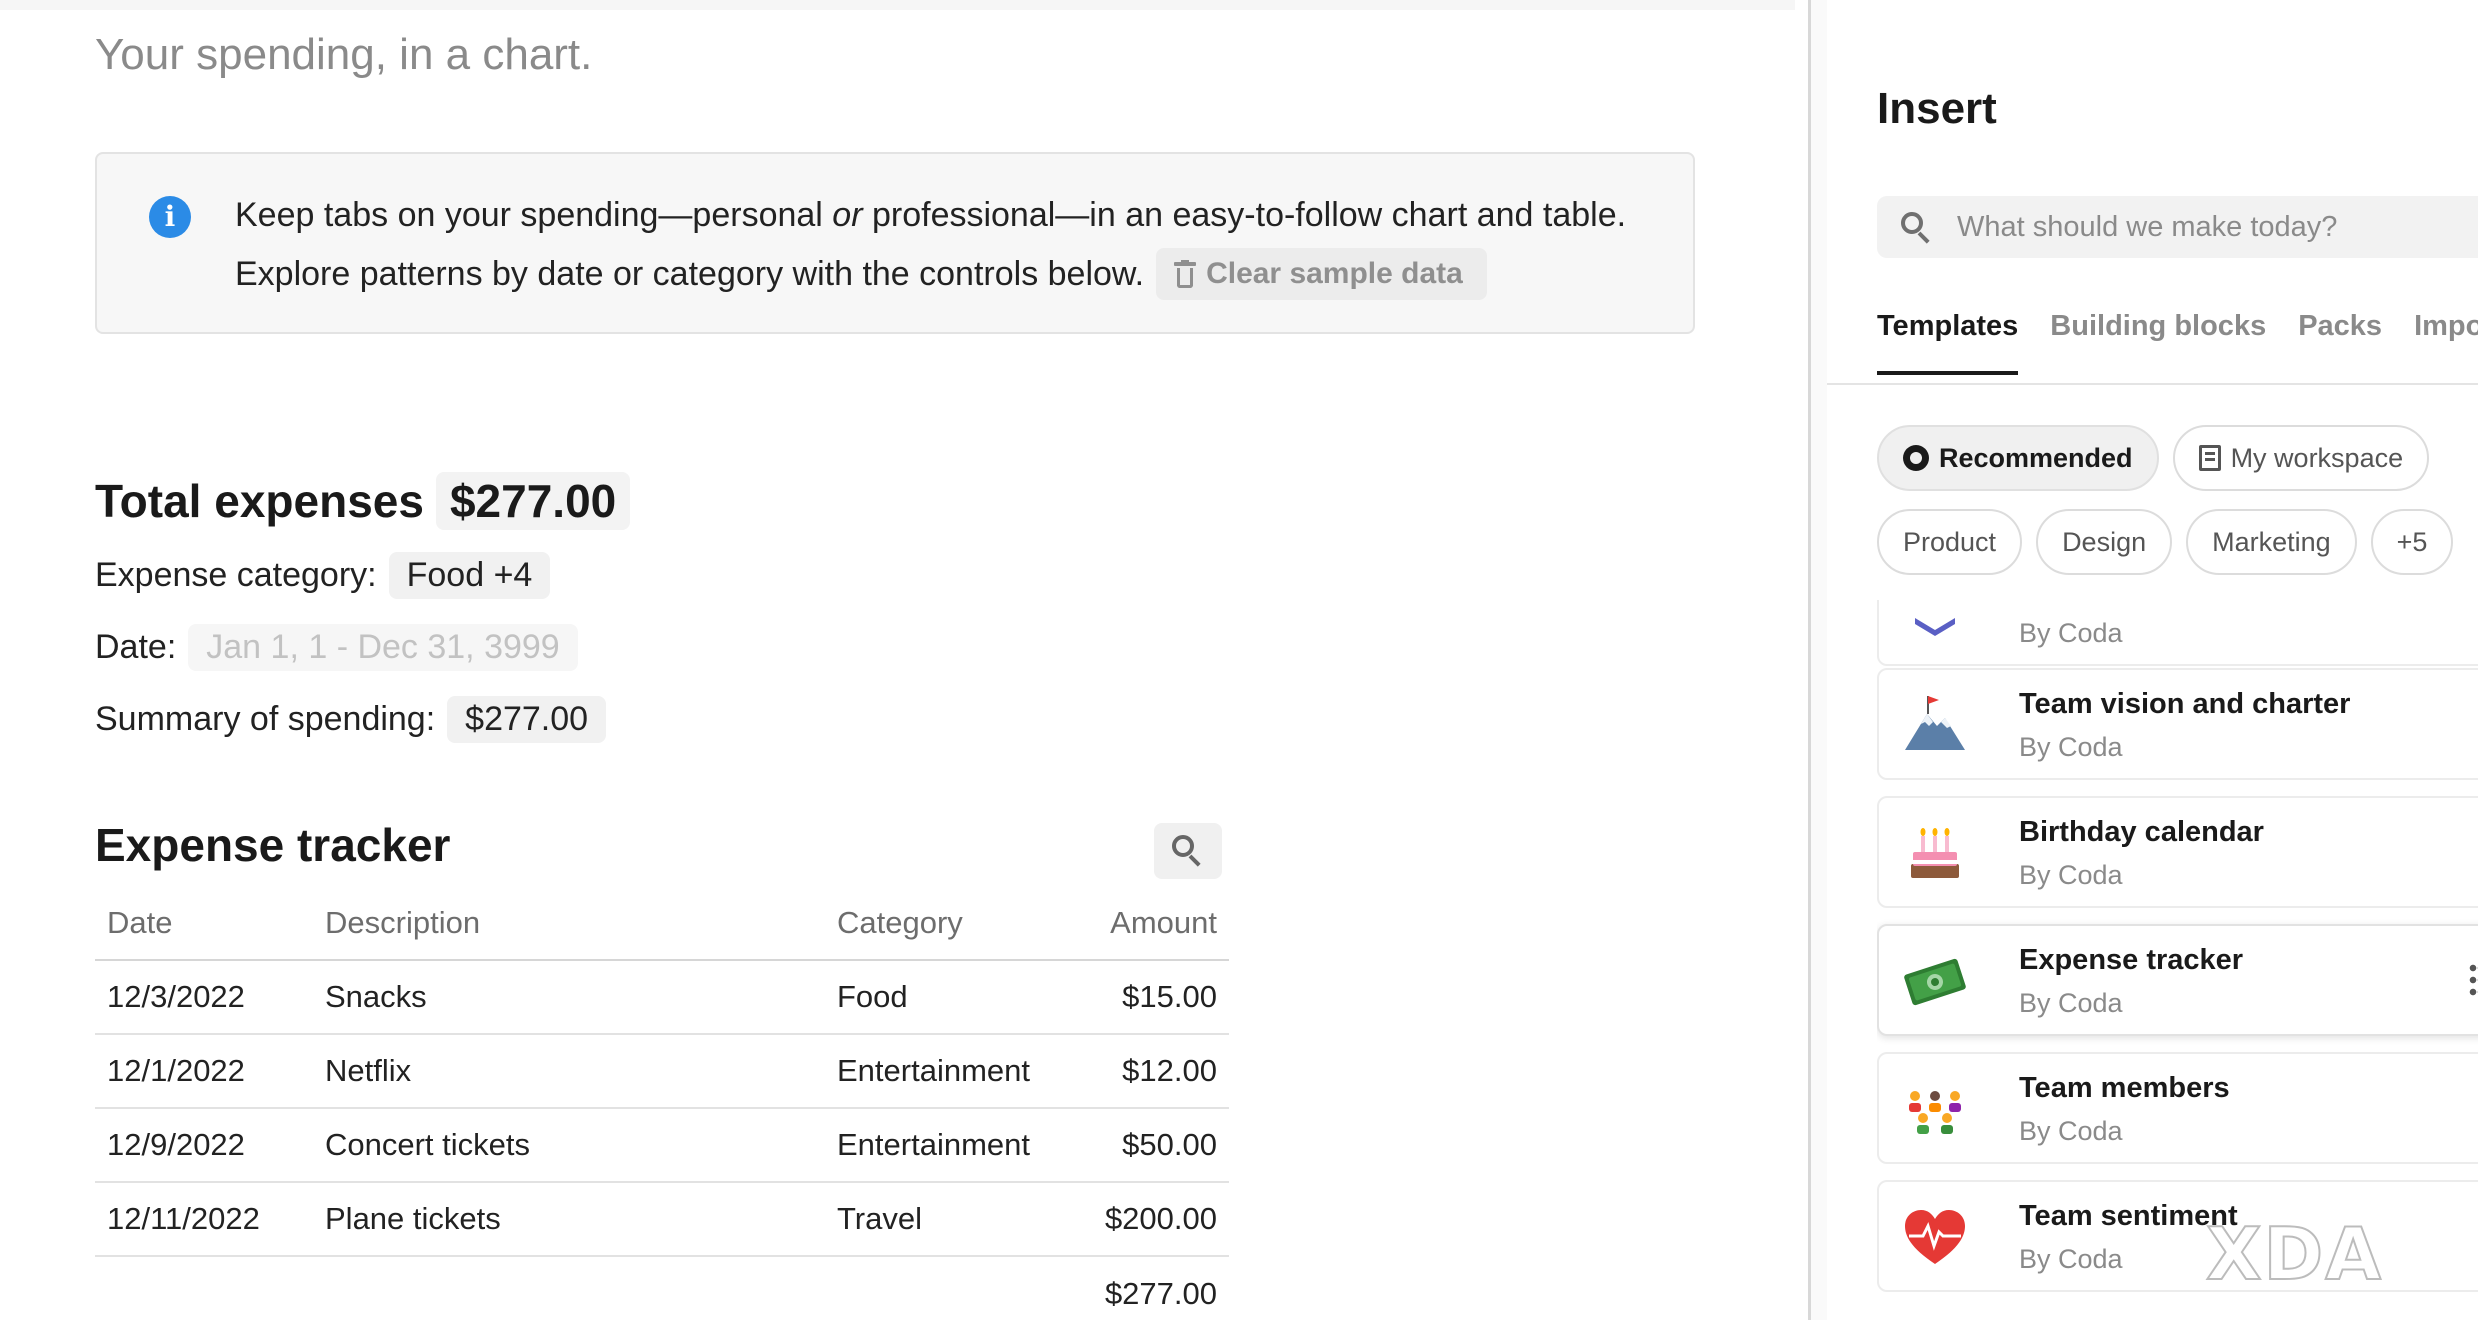 This screenshot has height=1320, width=2478. What do you see at coordinates (2104, 542) in the screenshot?
I see `chip-design: Design` at bounding box center [2104, 542].